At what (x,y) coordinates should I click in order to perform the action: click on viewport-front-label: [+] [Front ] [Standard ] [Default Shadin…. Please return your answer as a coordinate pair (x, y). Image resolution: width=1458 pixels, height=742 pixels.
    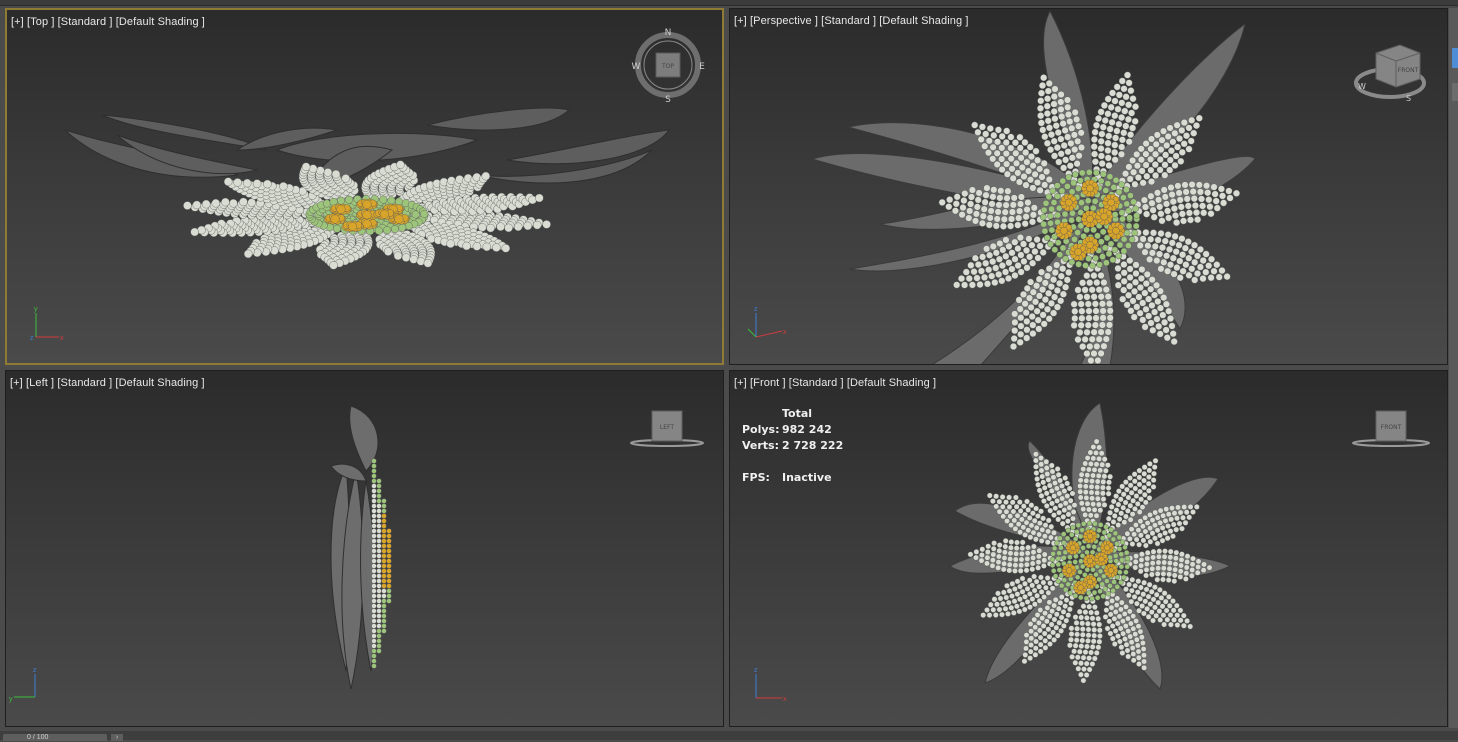
    Looking at the image, I should click on (835, 383).